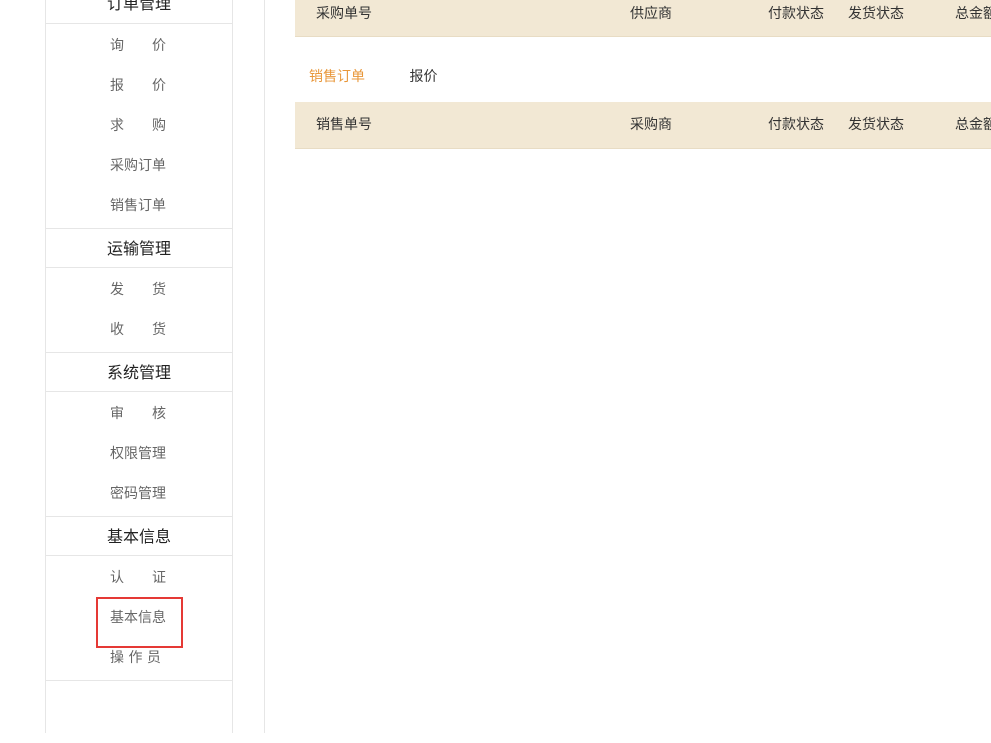  Describe the element at coordinates (139, 536) in the screenshot. I see `section-title-basic-info: 基本信息` at that location.